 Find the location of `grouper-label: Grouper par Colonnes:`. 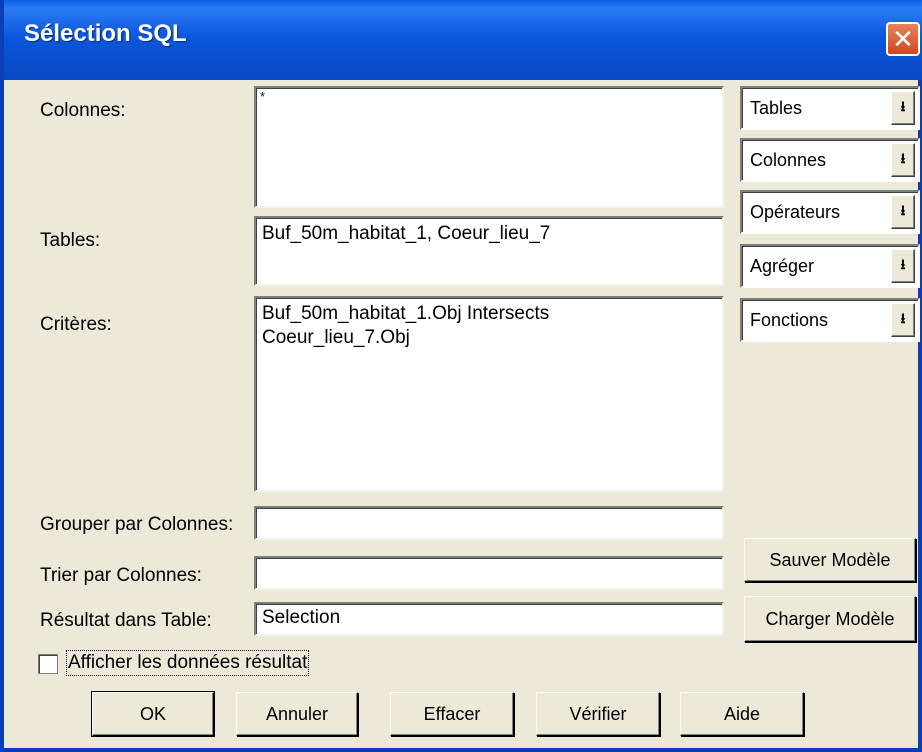

grouper-label: Grouper par Colonnes: is located at coordinates (137, 524).